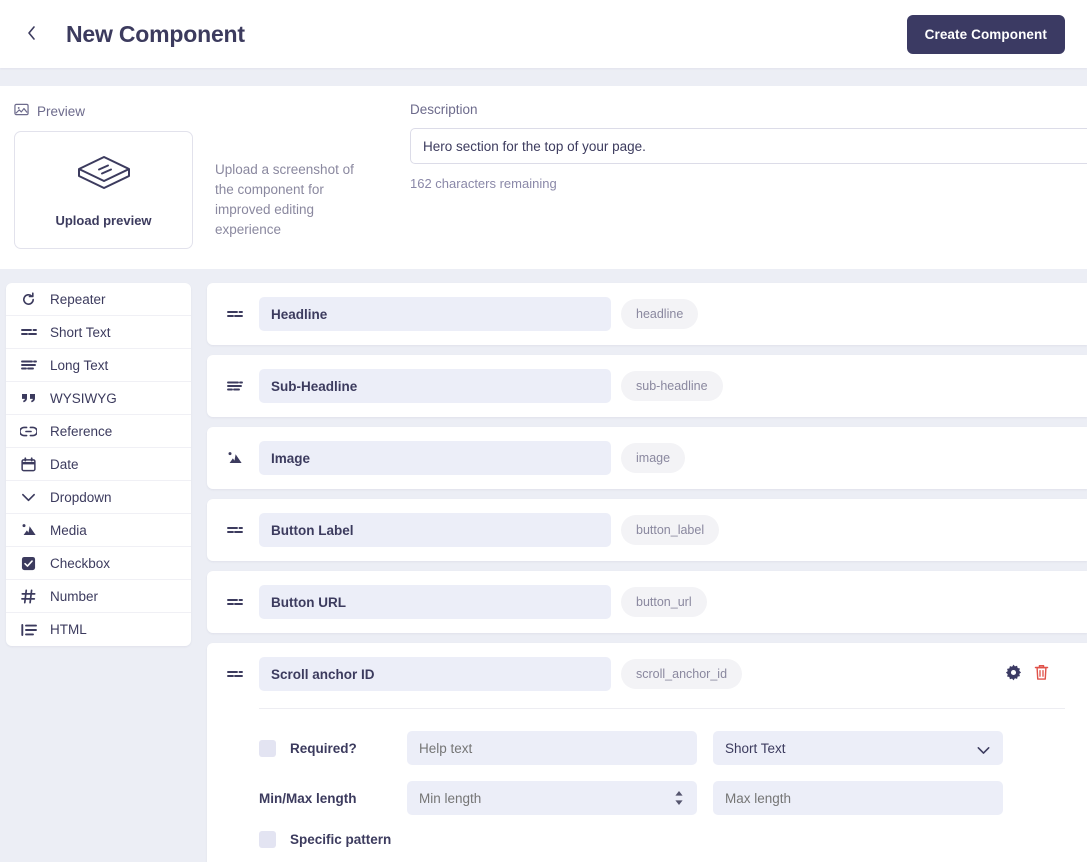  What do you see at coordinates (68, 629) in the screenshot?
I see `sidebar-item-label: HTML` at bounding box center [68, 629].